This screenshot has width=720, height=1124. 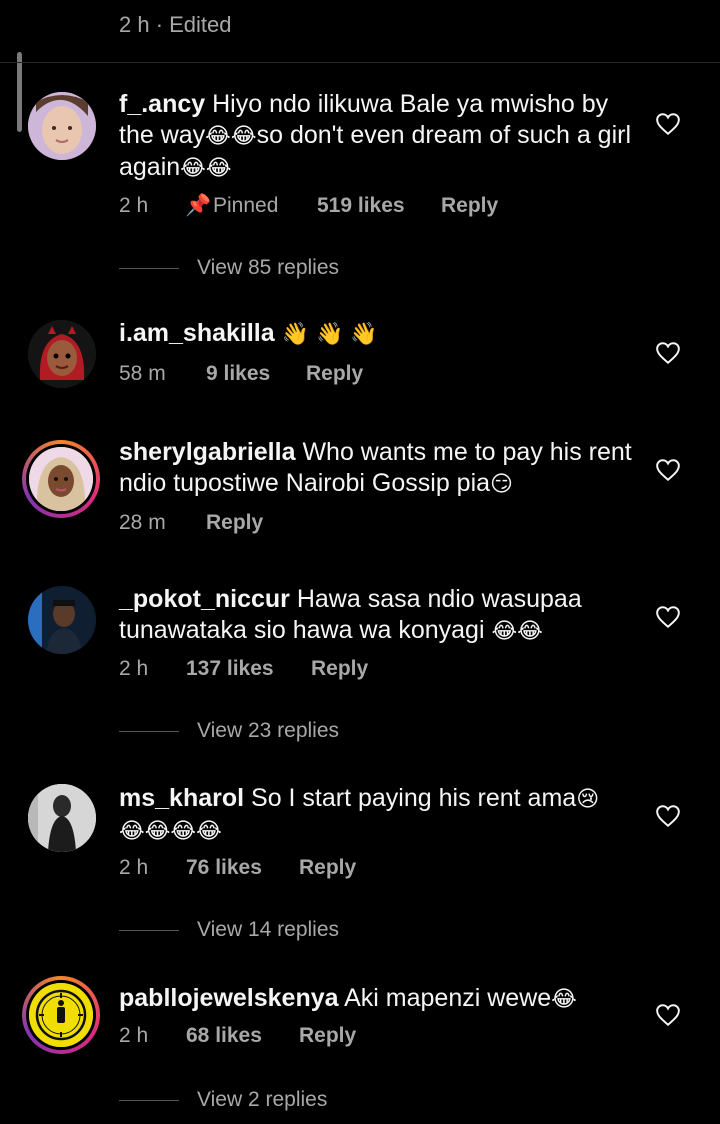 I want to click on likes-count: 68 likes, so click(x=242, y=1036).